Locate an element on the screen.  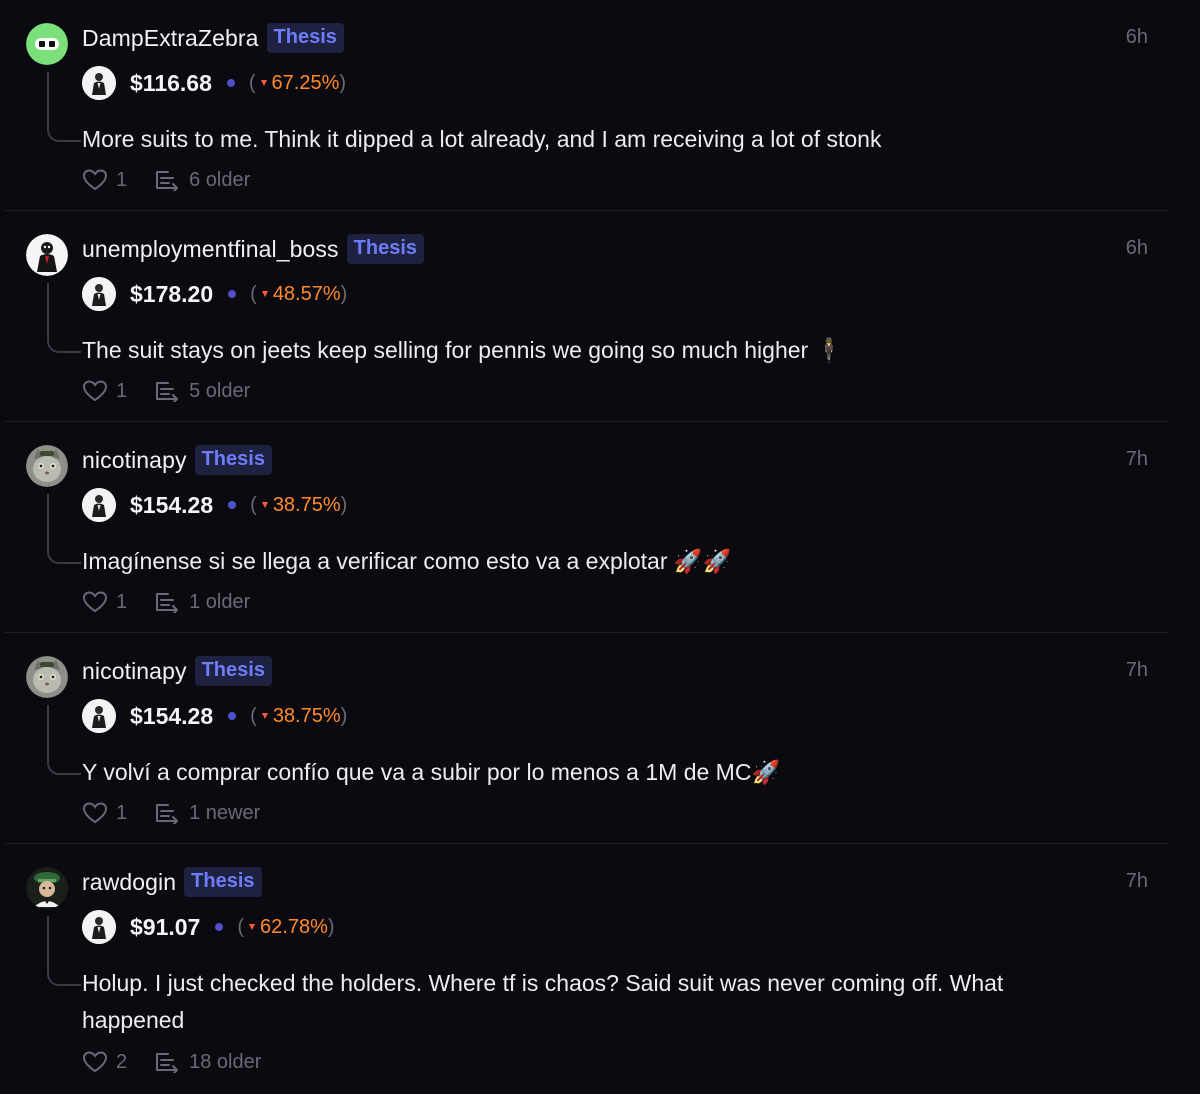
position-value: $91.07 is located at coordinates (165, 926).